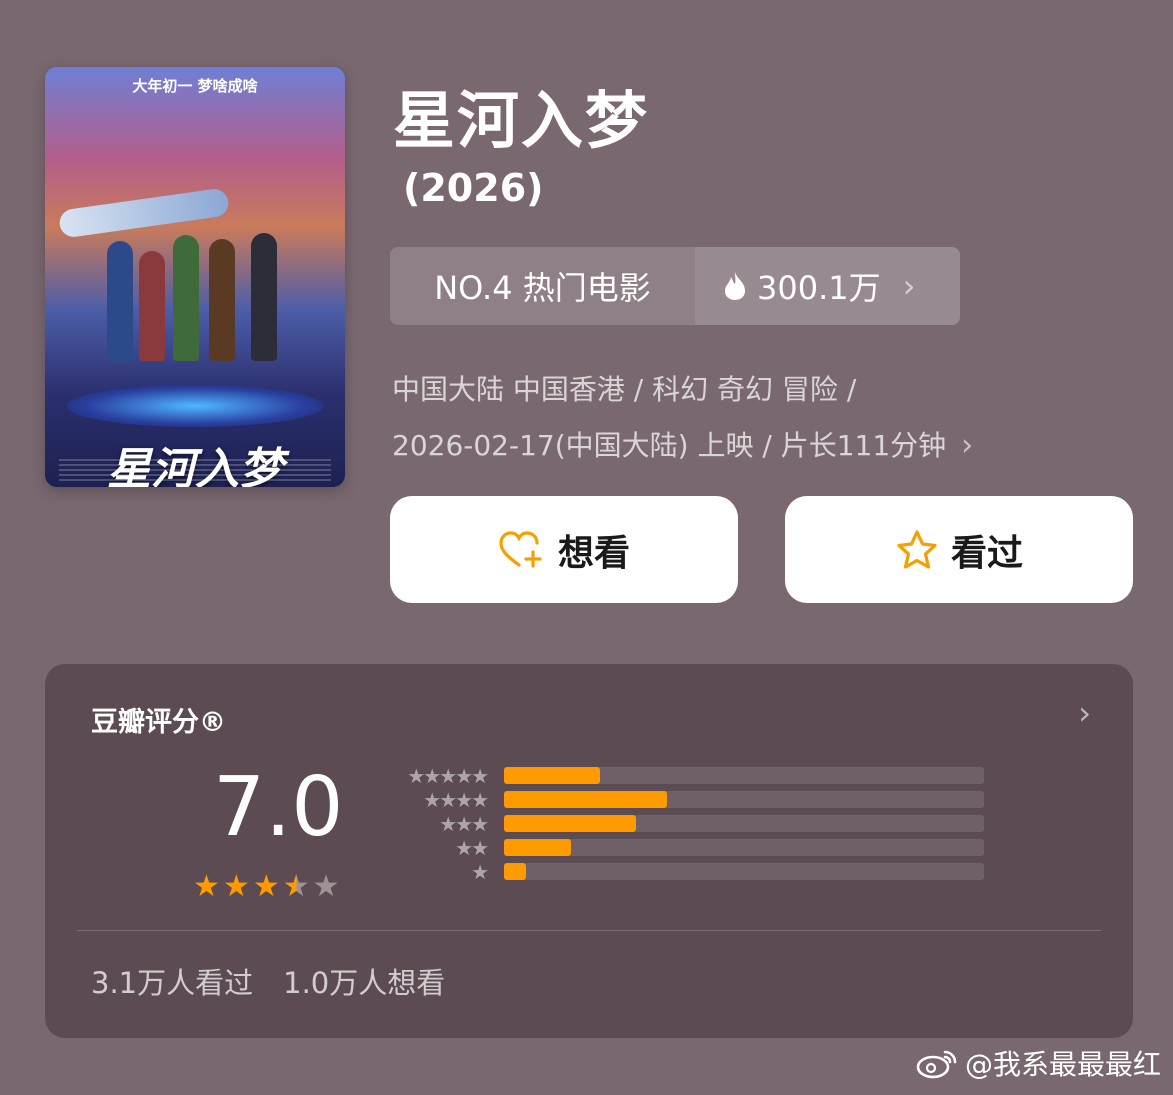  I want to click on movie-year: (2026), so click(473, 188).